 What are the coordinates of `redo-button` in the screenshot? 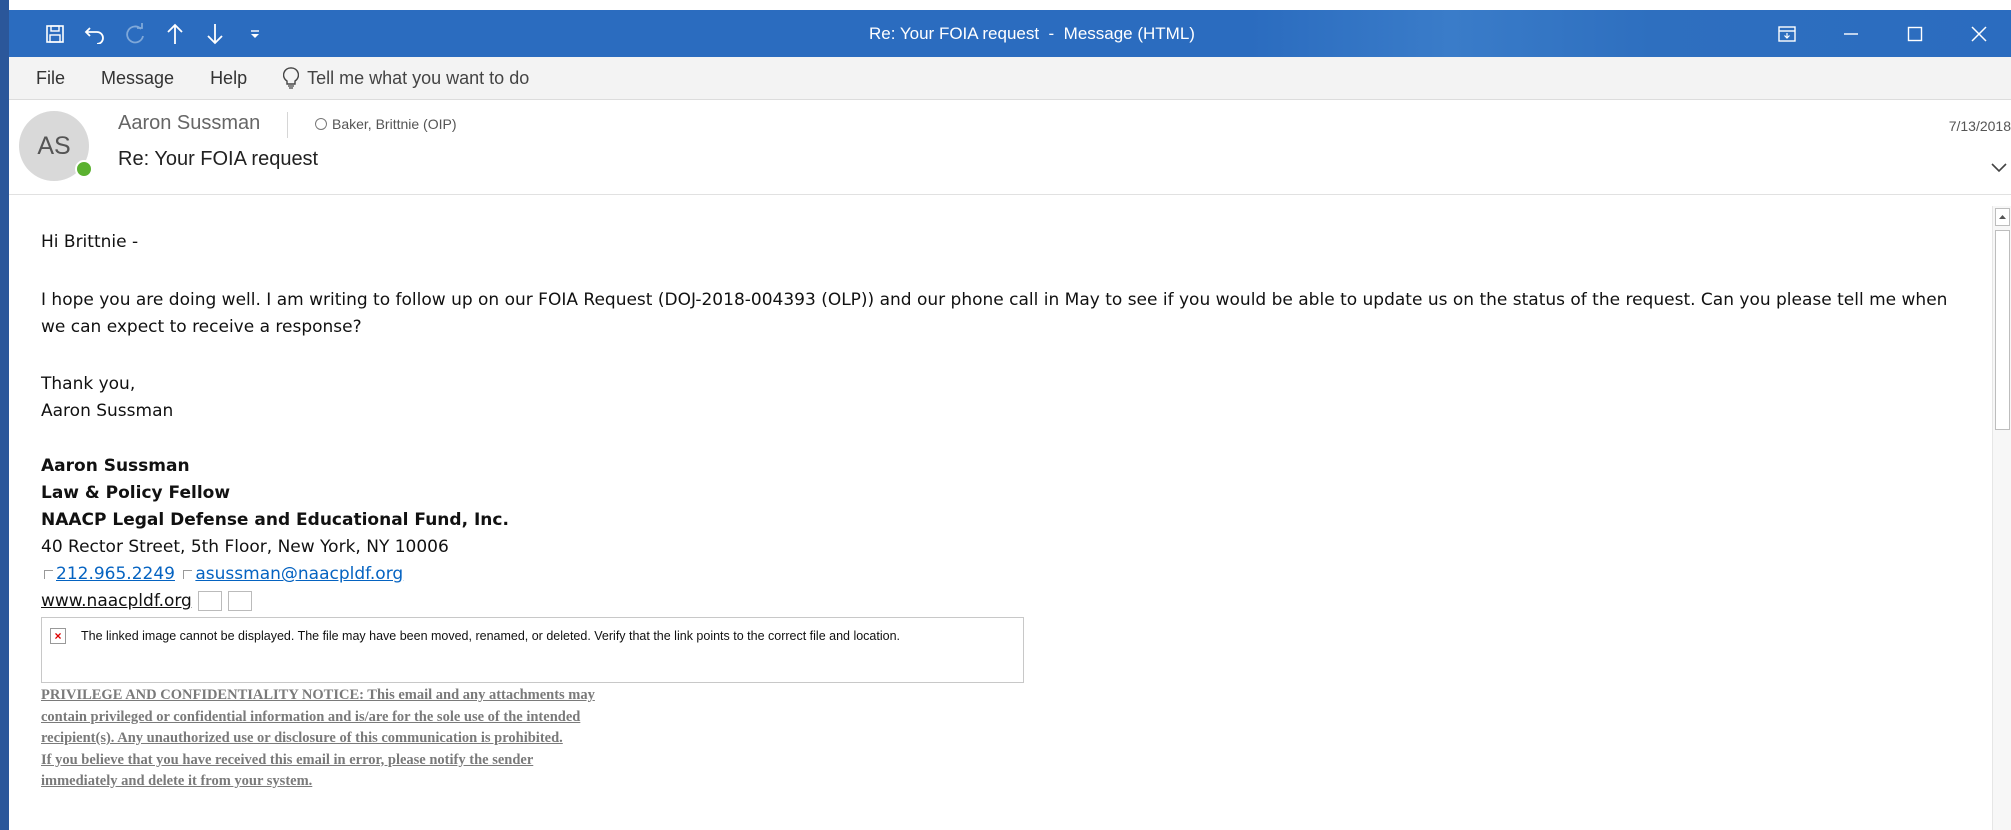 It's located at (135, 33).